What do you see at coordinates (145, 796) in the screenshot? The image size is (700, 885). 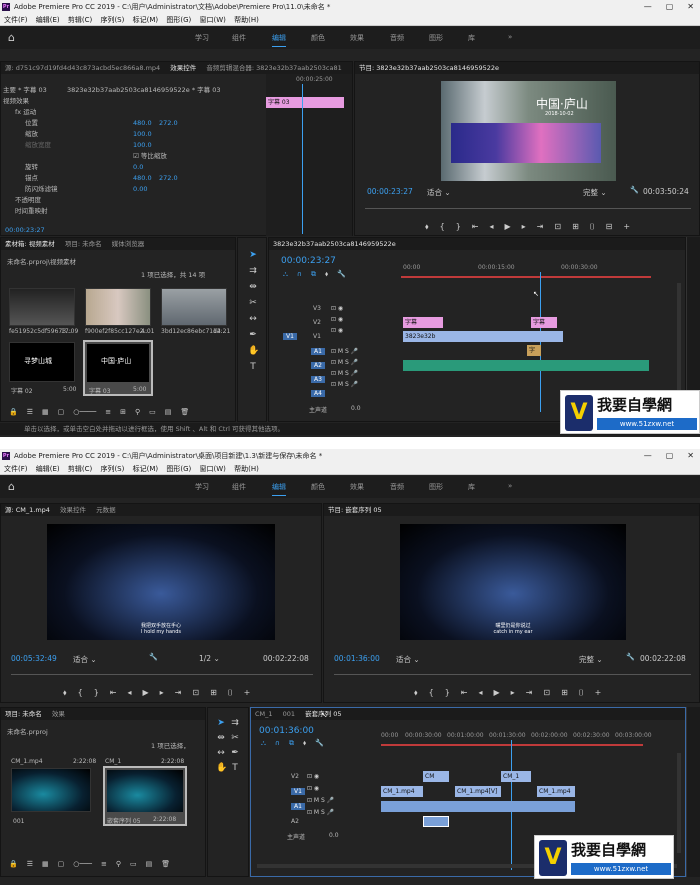 I see `item-2-thumb: 嵌套序列 05 2:22:08` at bounding box center [145, 796].